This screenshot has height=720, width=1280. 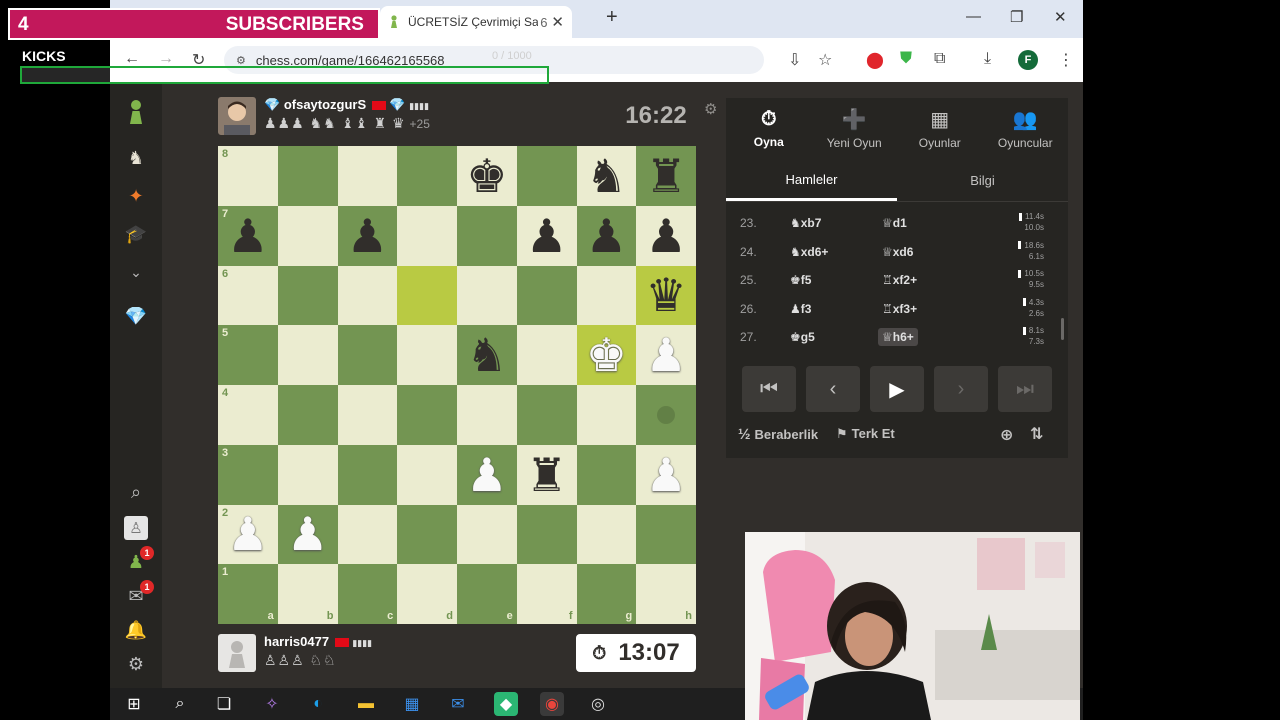 What do you see at coordinates (367, 534) in the screenshot?
I see `square-c2` at bounding box center [367, 534].